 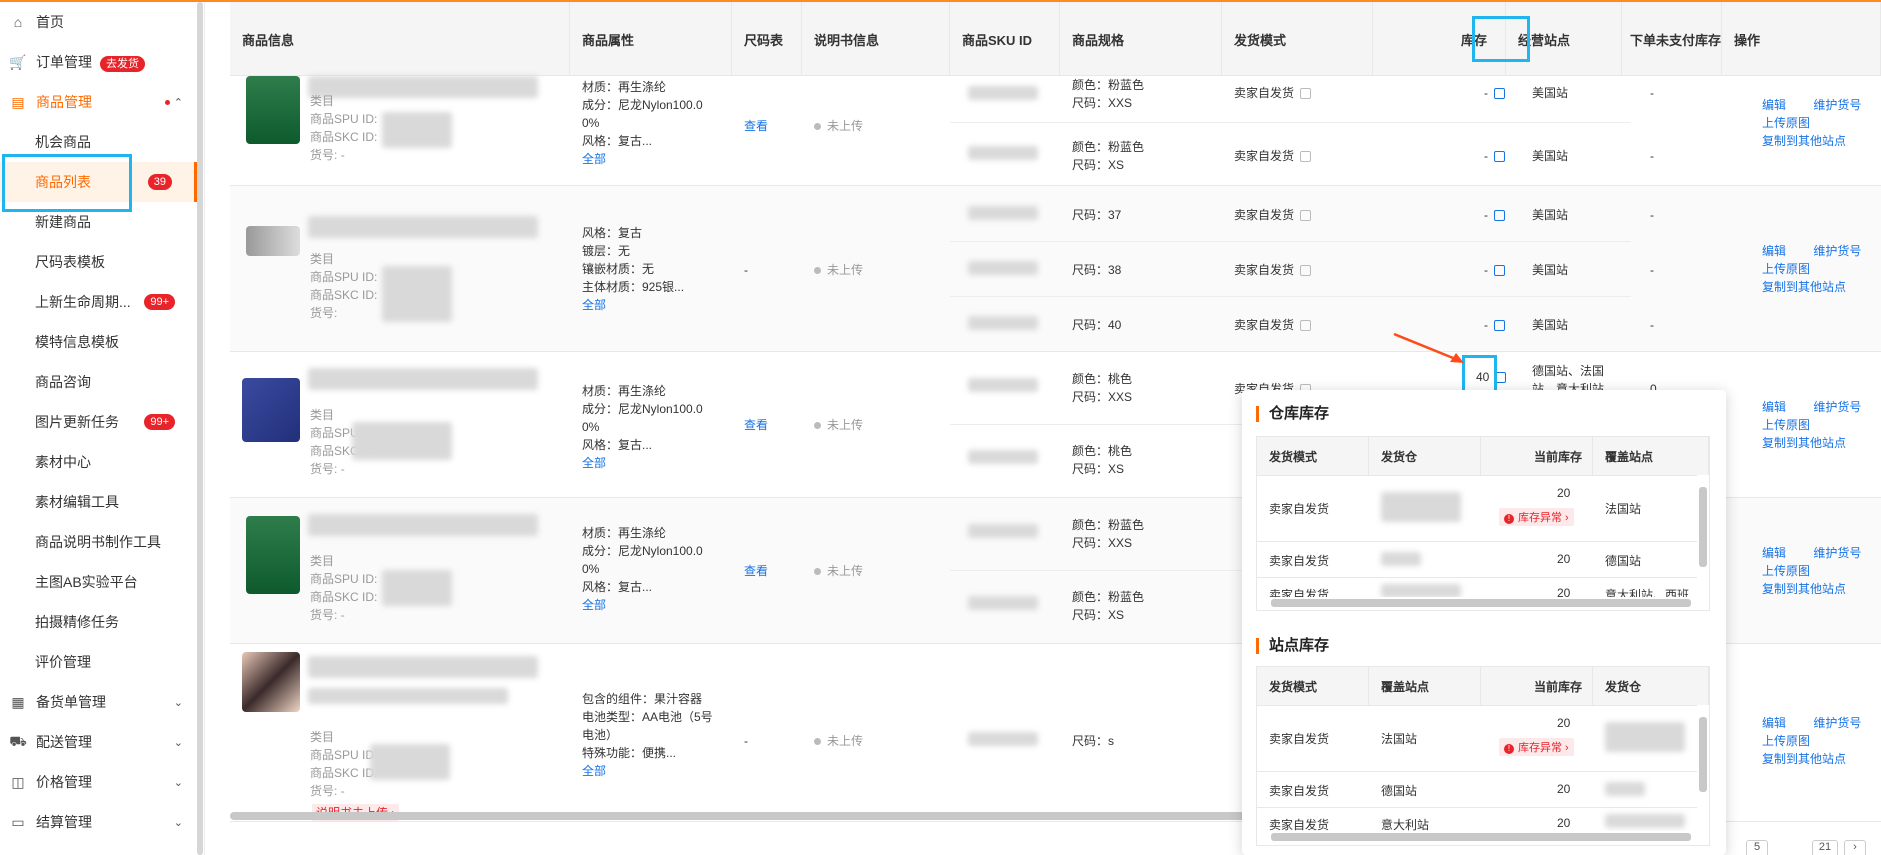 I want to click on page-5-button: 5, so click(x=1757, y=847).